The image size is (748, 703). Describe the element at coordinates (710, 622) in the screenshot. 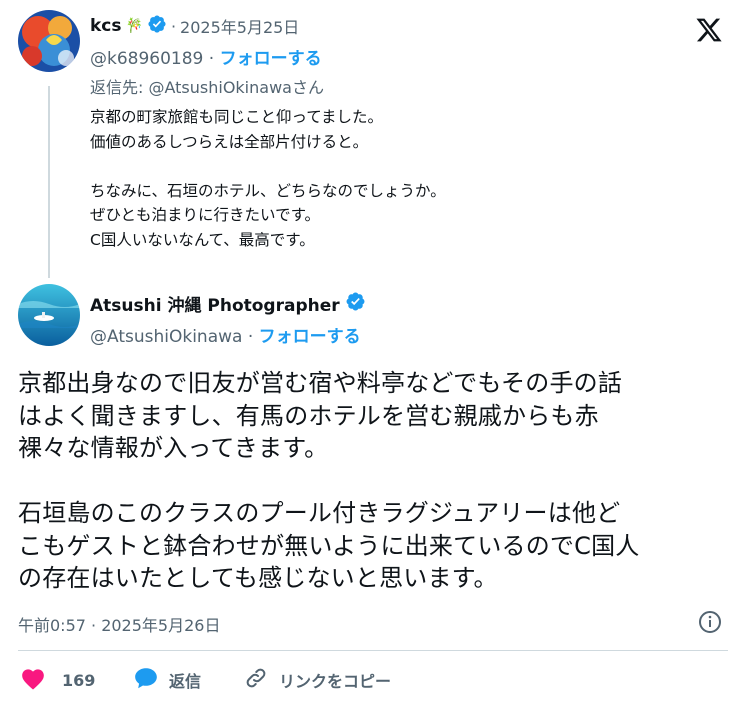

I see `info-icon` at that location.